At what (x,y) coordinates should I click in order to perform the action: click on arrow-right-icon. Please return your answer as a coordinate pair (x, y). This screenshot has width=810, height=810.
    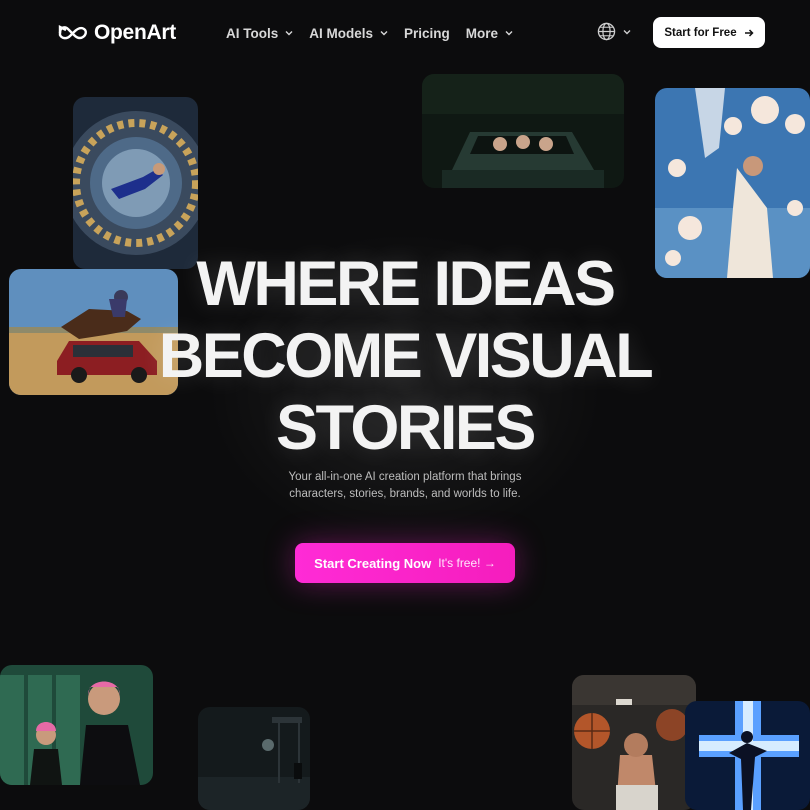
    Looking at the image, I should click on (749, 32).